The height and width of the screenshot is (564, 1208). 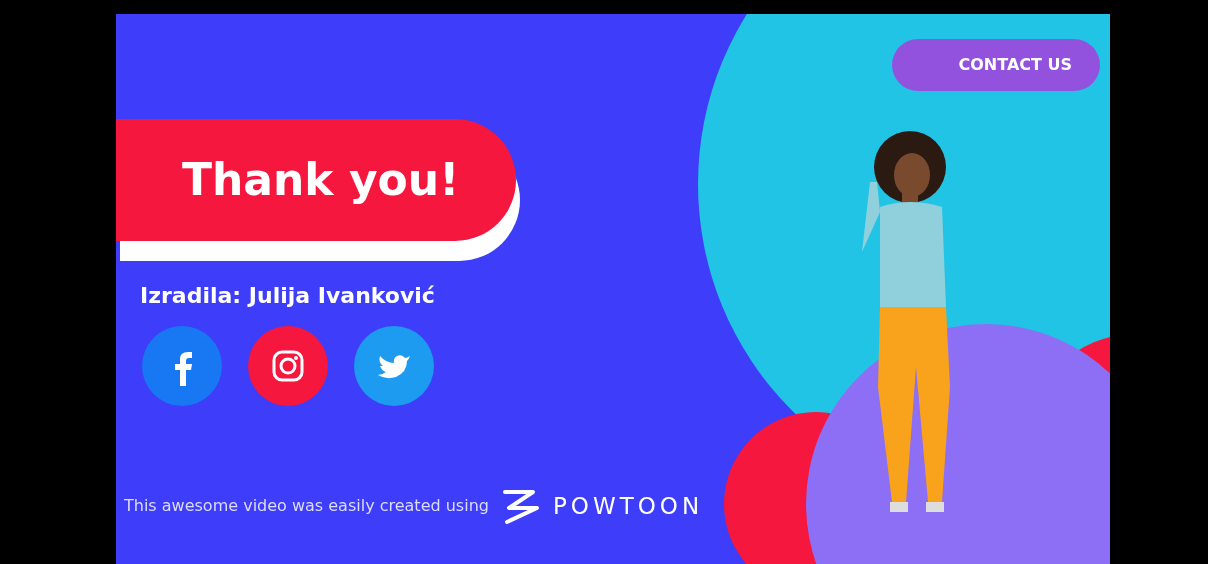 What do you see at coordinates (628, 506) in the screenshot?
I see `brand-name: POWTOON` at bounding box center [628, 506].